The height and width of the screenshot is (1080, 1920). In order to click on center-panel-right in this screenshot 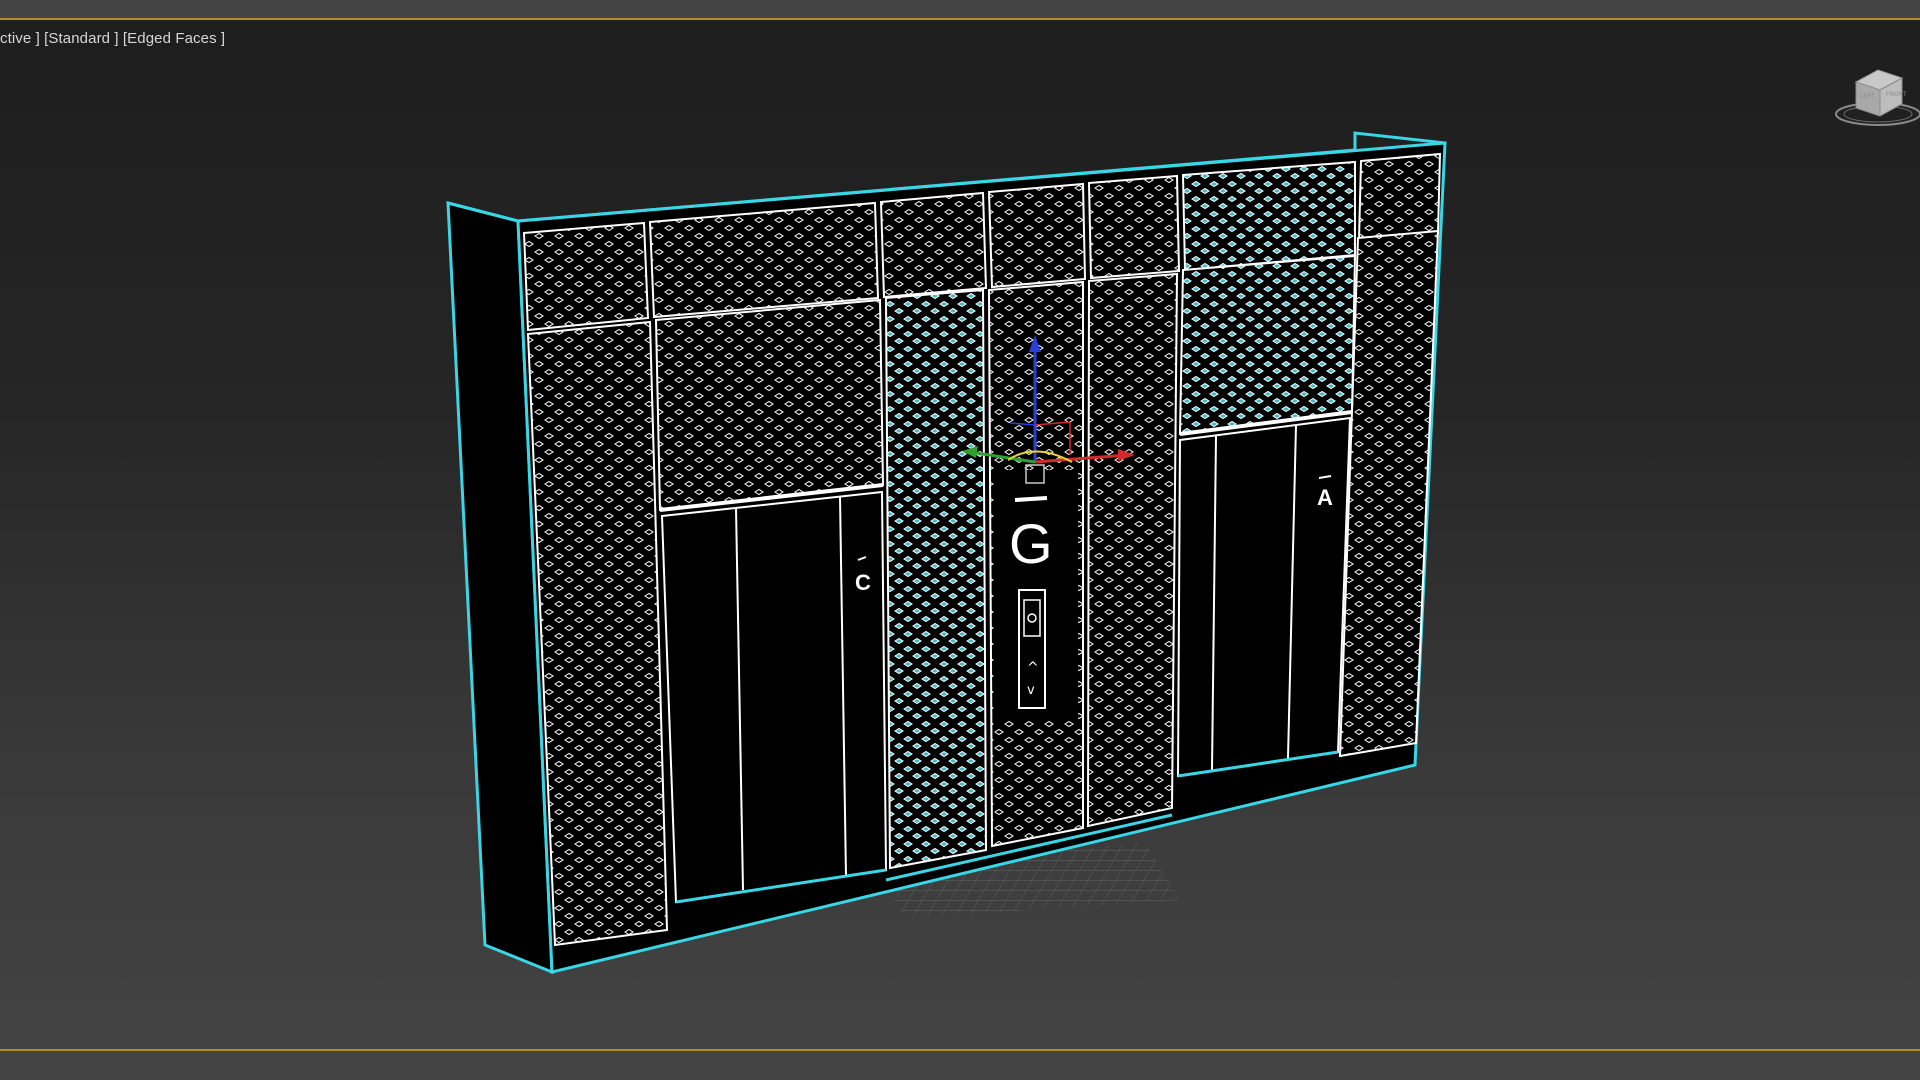, I will do `click(1132, 550)`.